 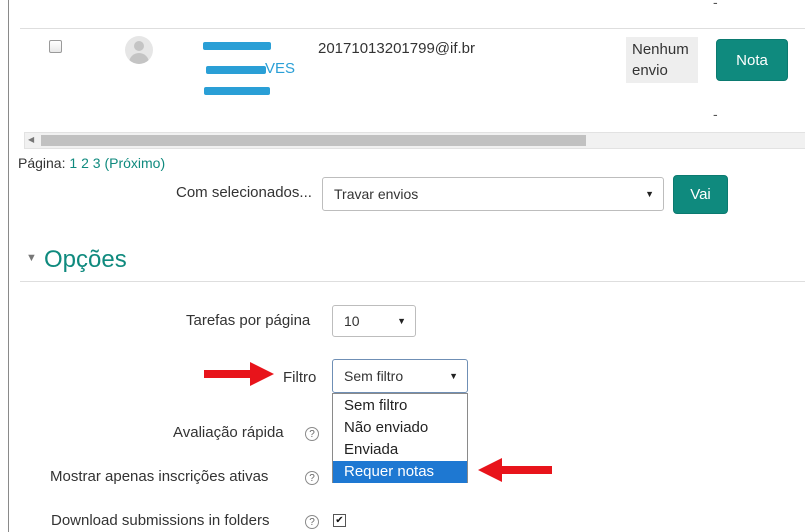 I want to click on per-page-label: Tarefas por página, so click(x=248, y=320).